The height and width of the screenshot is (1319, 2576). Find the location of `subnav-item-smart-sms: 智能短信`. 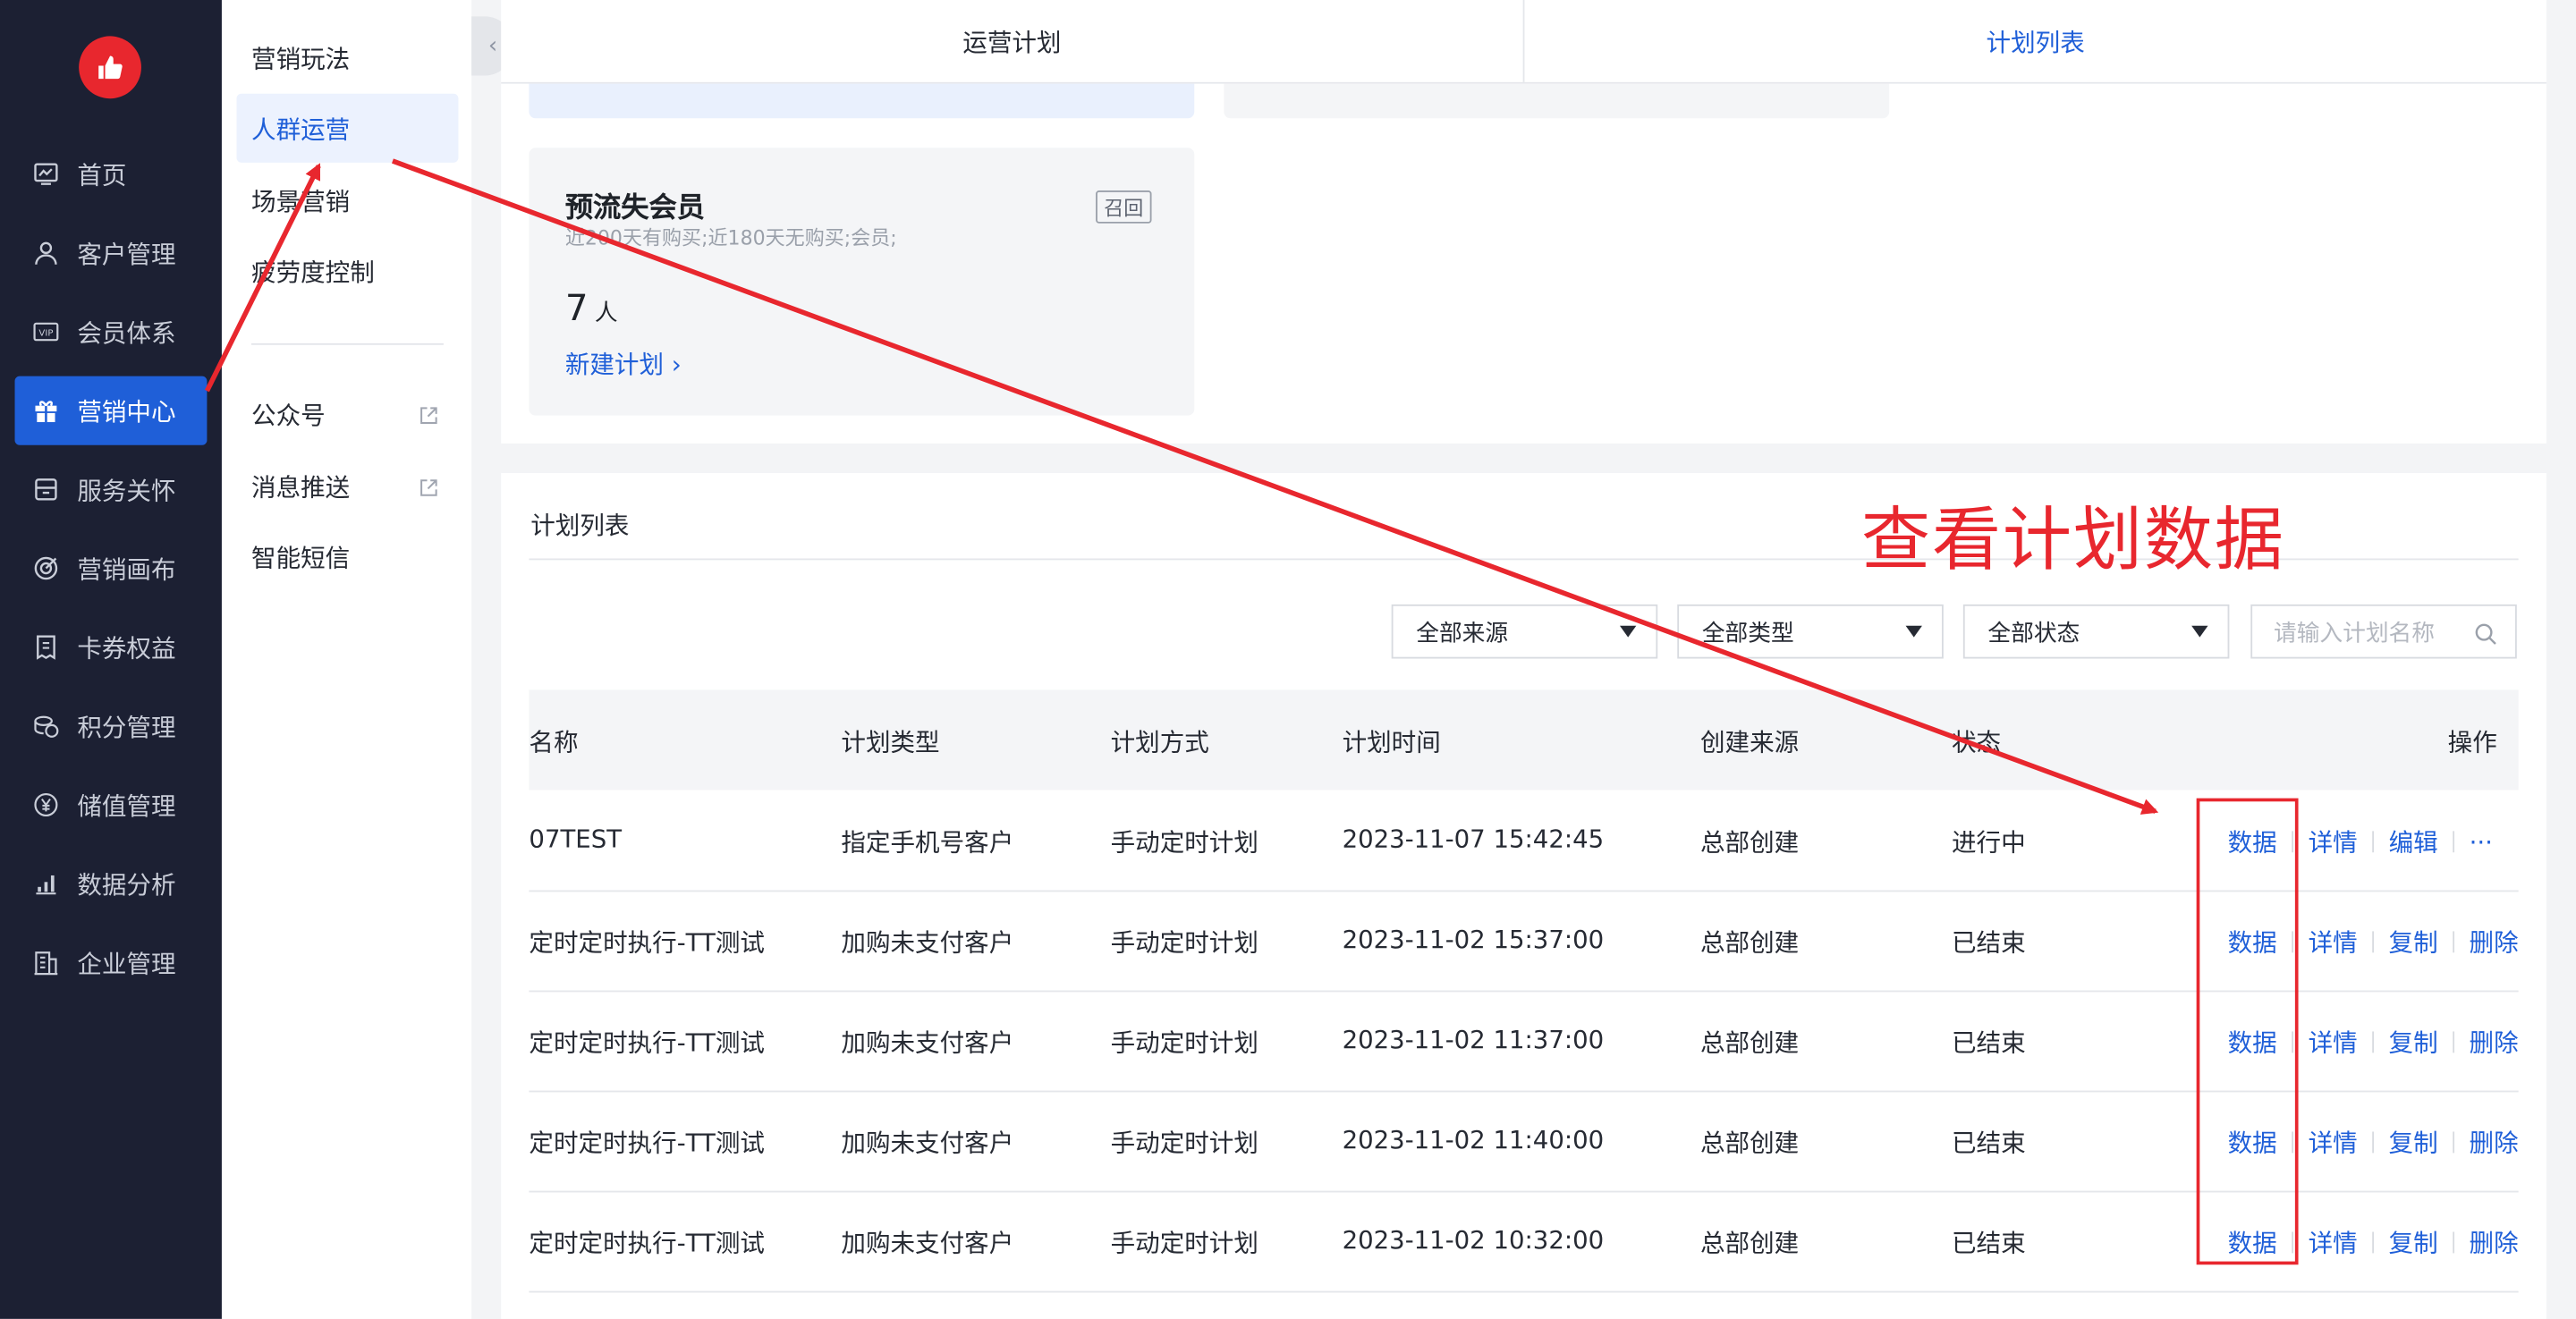

subnav-item-smart-sms: 智能短信 is located at coordinates (347, 556).